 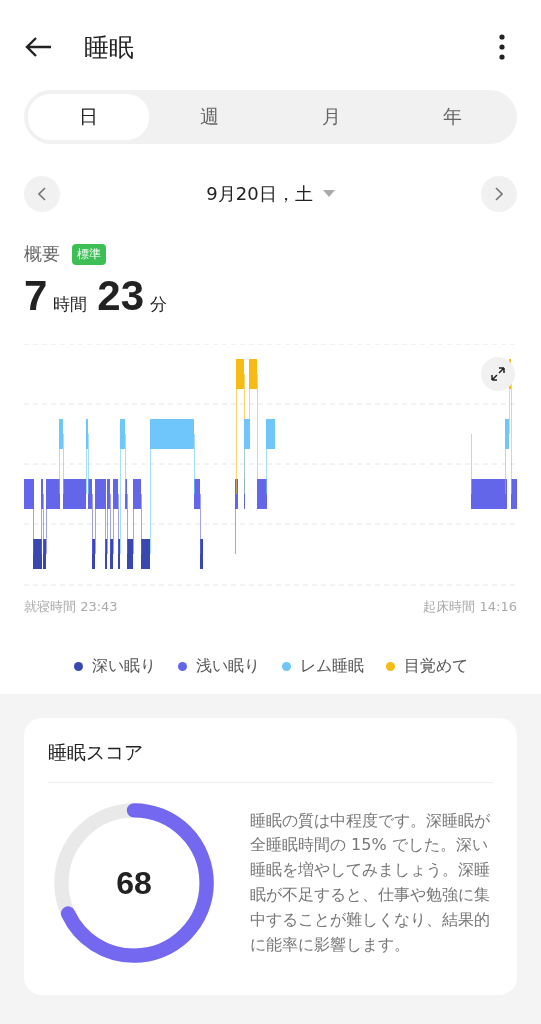 What do you see at coordinates (210, 117) in the screenshot?
I see `period-tab: 週` at bounding box center [210, 117].